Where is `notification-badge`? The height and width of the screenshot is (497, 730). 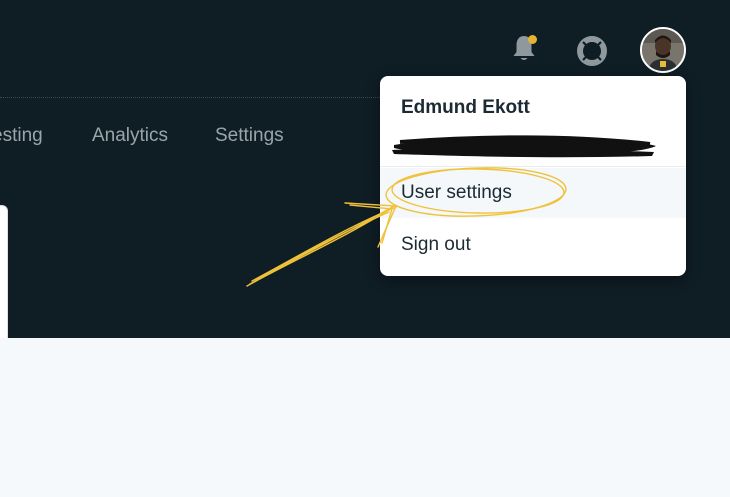
notification-badge is located at coordinates (532, 39).